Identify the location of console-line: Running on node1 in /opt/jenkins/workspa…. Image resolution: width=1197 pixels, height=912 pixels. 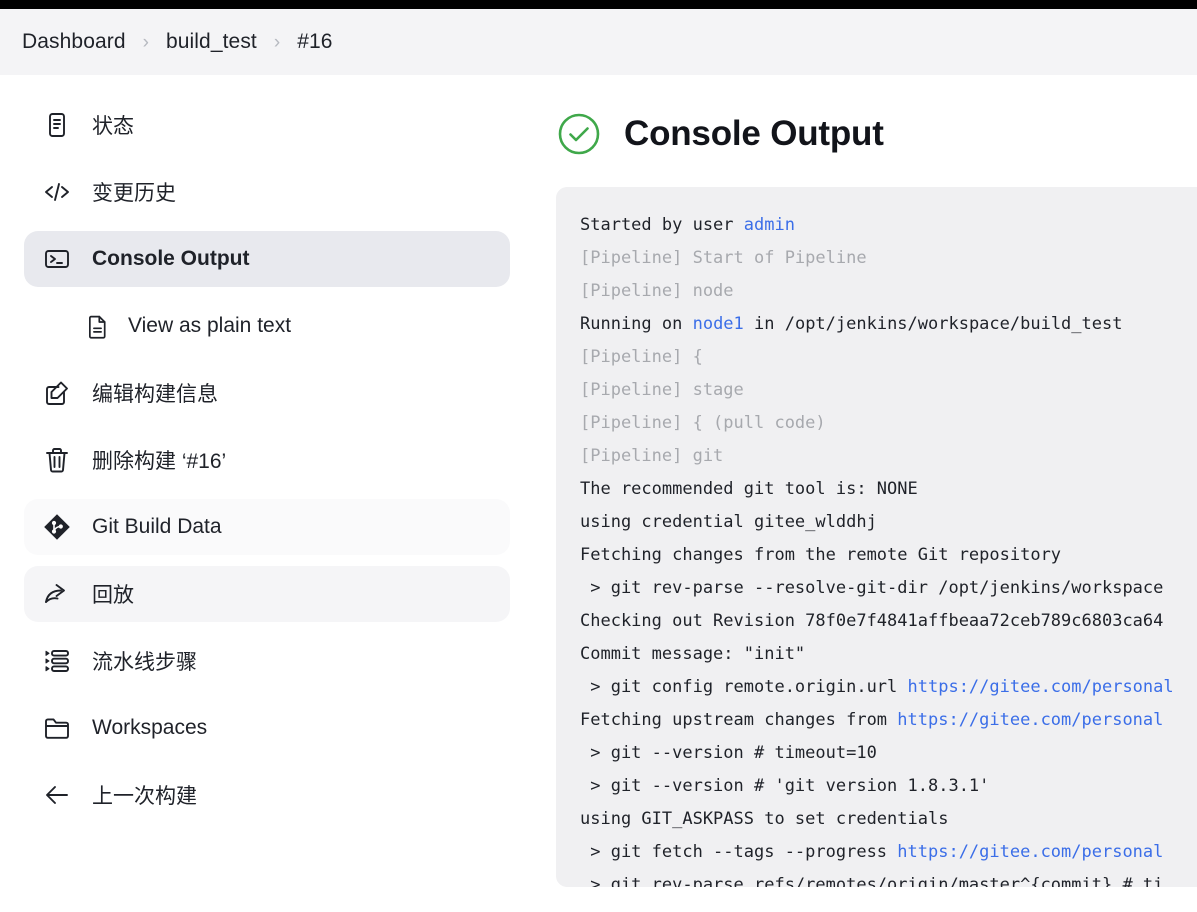
(888, 324).